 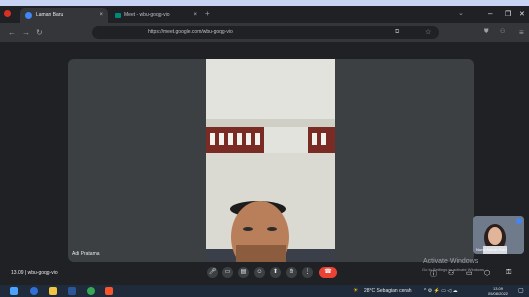 What do you see at coordinates (469, 273) in the screenshot?
I see `chat-icon: ▭` at bounding box center [469, 273].